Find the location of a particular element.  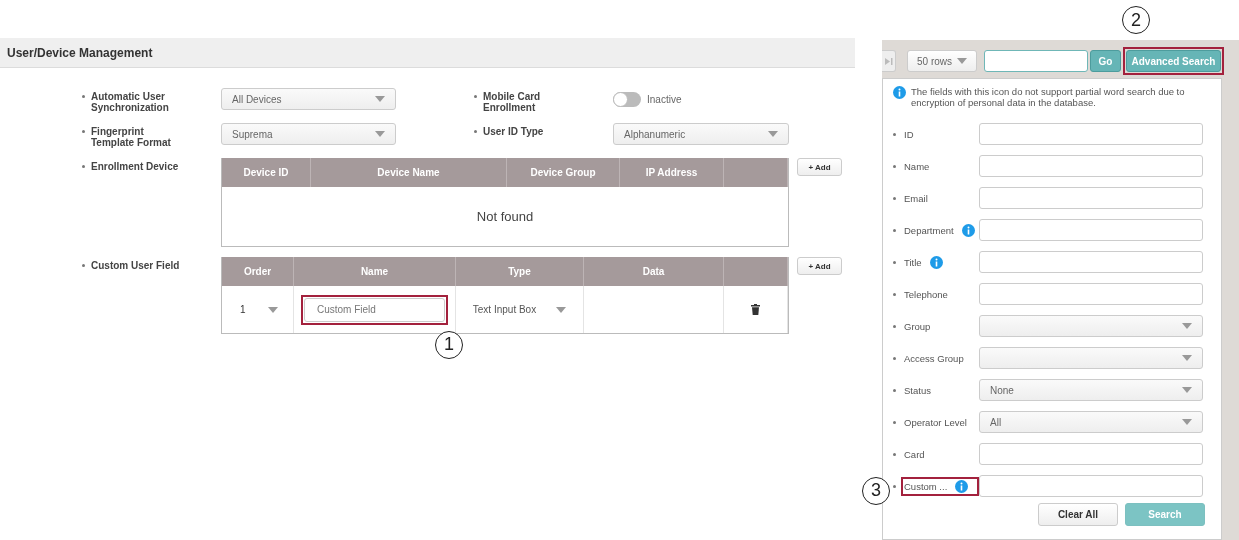

field-label: Name is located at coordinates (917, 166).